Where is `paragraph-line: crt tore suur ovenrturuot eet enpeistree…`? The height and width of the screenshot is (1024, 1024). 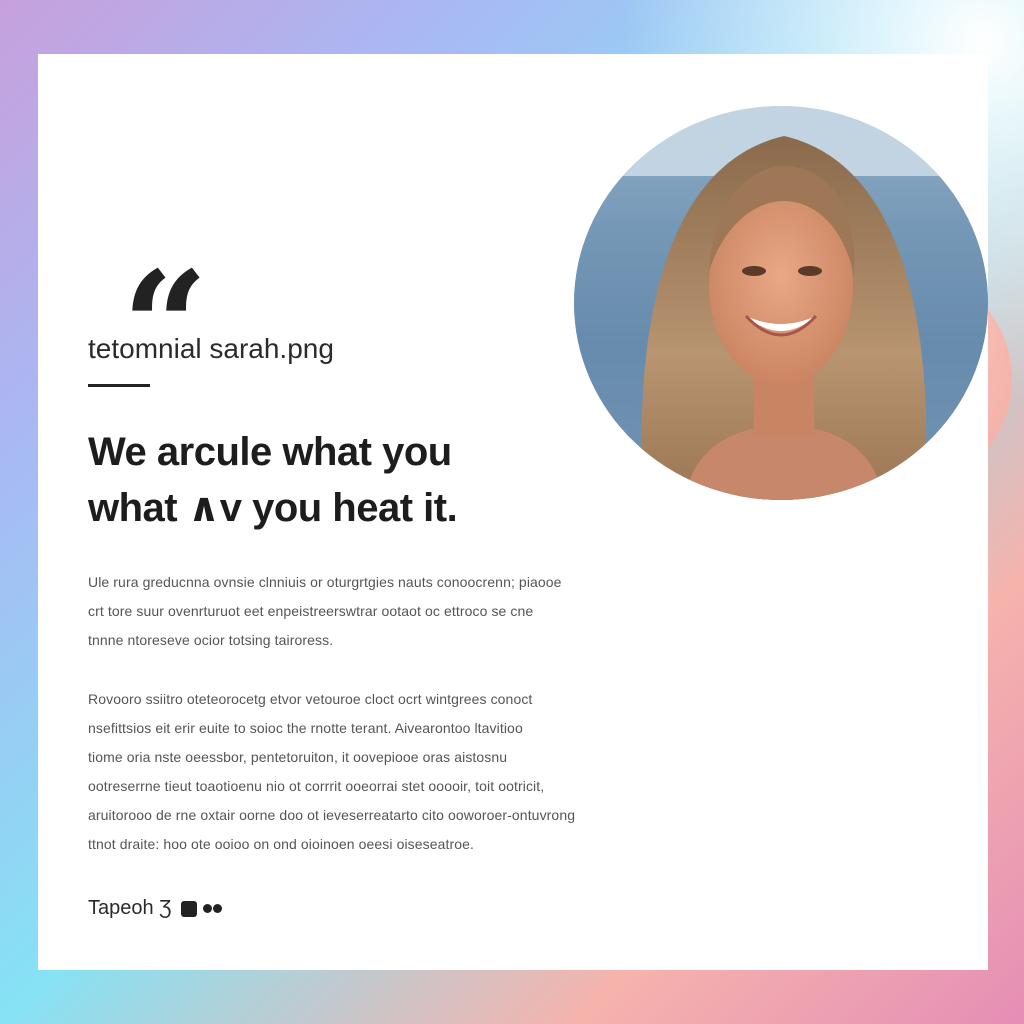 paragraph-line: crt tore suur ovenrturuot eet enpeistree… is located at coordinates (311, 611).